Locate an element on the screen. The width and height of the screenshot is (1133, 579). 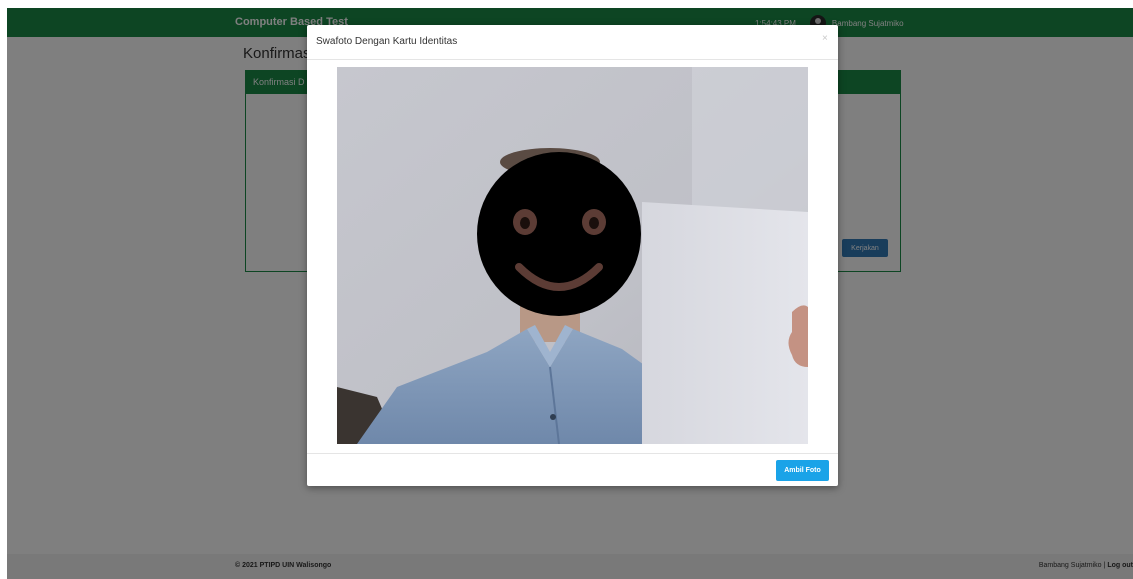
modal-footer: Ambil Foto is located at coordinates (572, 470).